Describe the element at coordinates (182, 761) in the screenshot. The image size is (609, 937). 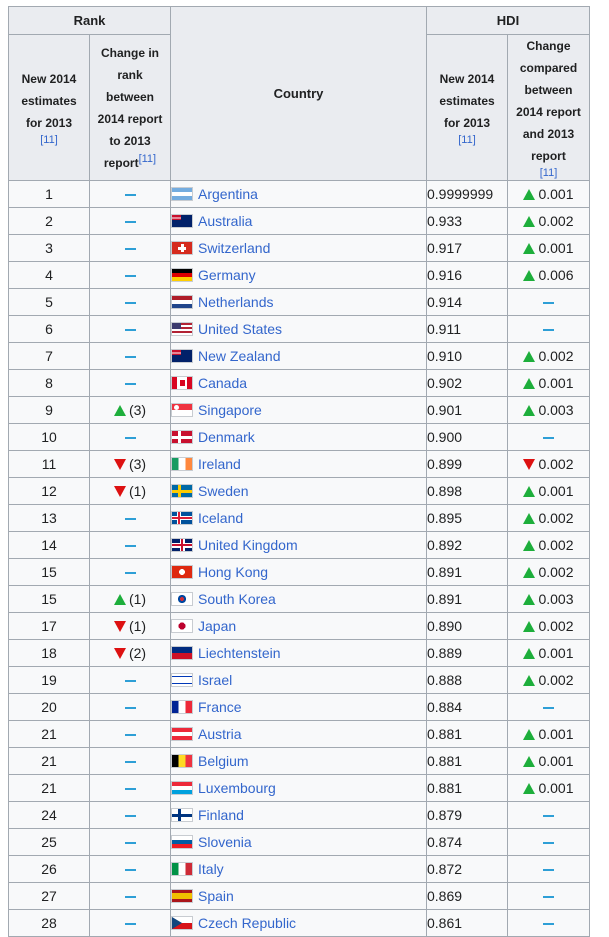
I see `belgium-flag-icon` at that location.